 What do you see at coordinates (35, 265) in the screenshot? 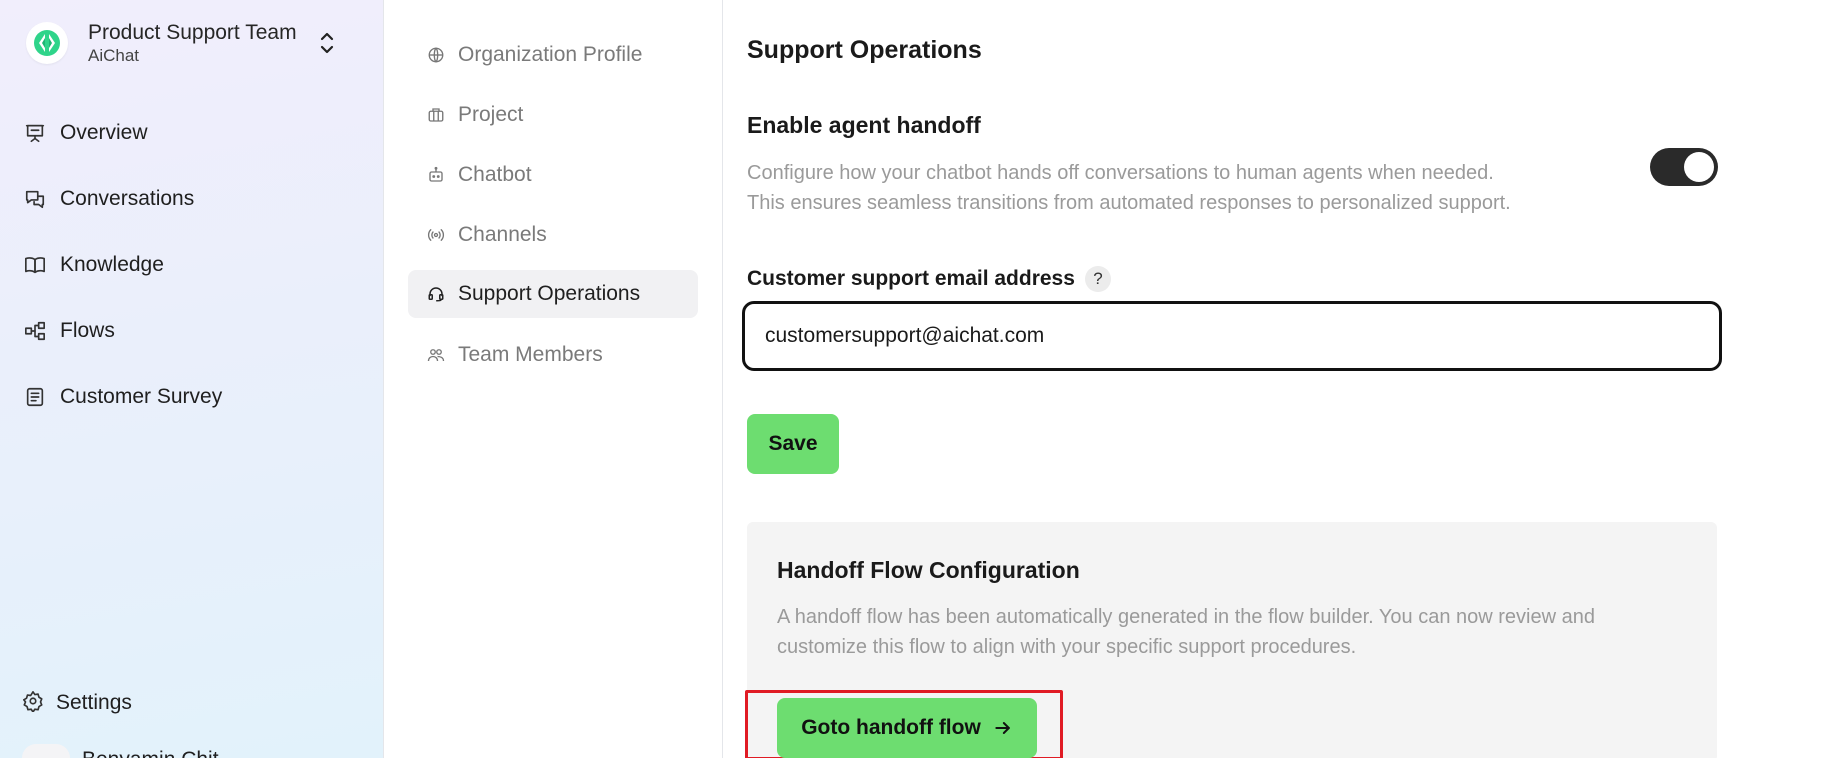
I see `book-icon` at bounding box center [35, 265].